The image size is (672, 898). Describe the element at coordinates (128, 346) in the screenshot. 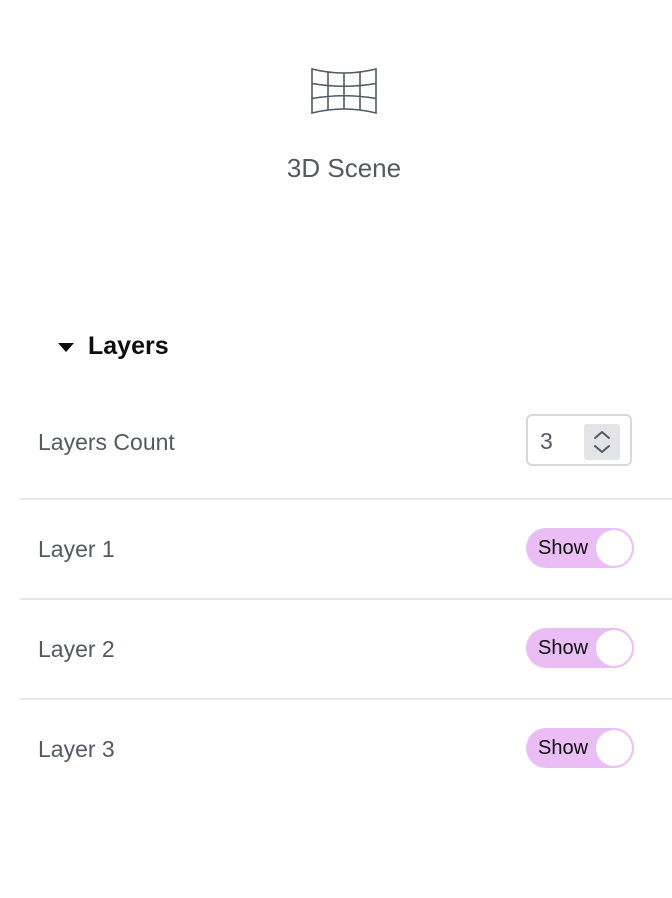

I see `section-title: Layers` at that location.